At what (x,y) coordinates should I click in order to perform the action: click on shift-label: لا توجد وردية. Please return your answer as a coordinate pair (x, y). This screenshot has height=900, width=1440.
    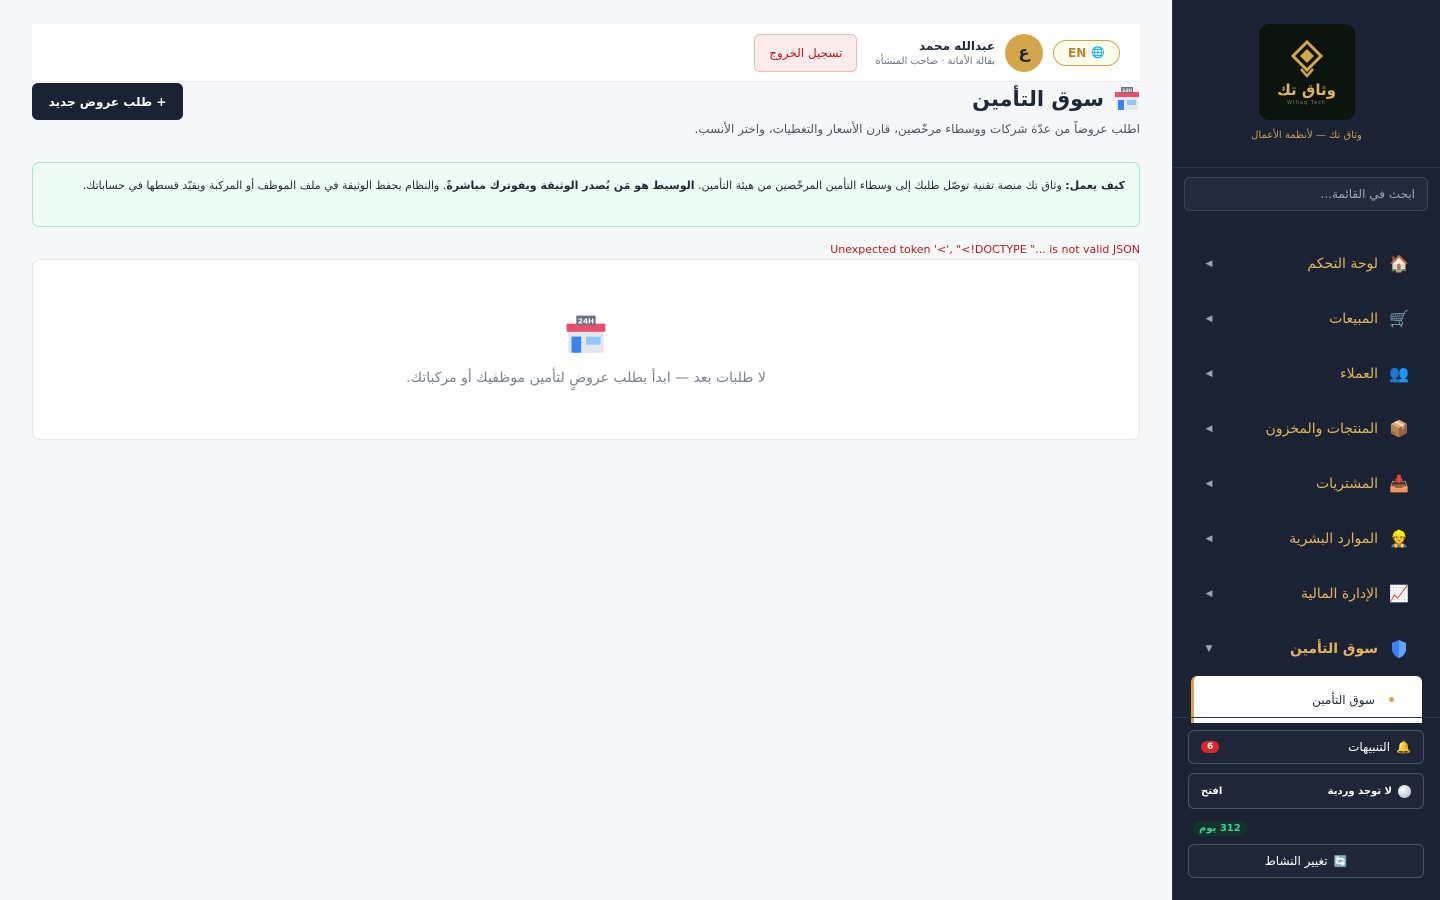
    Looking at the image, I should click on (1359, 791).